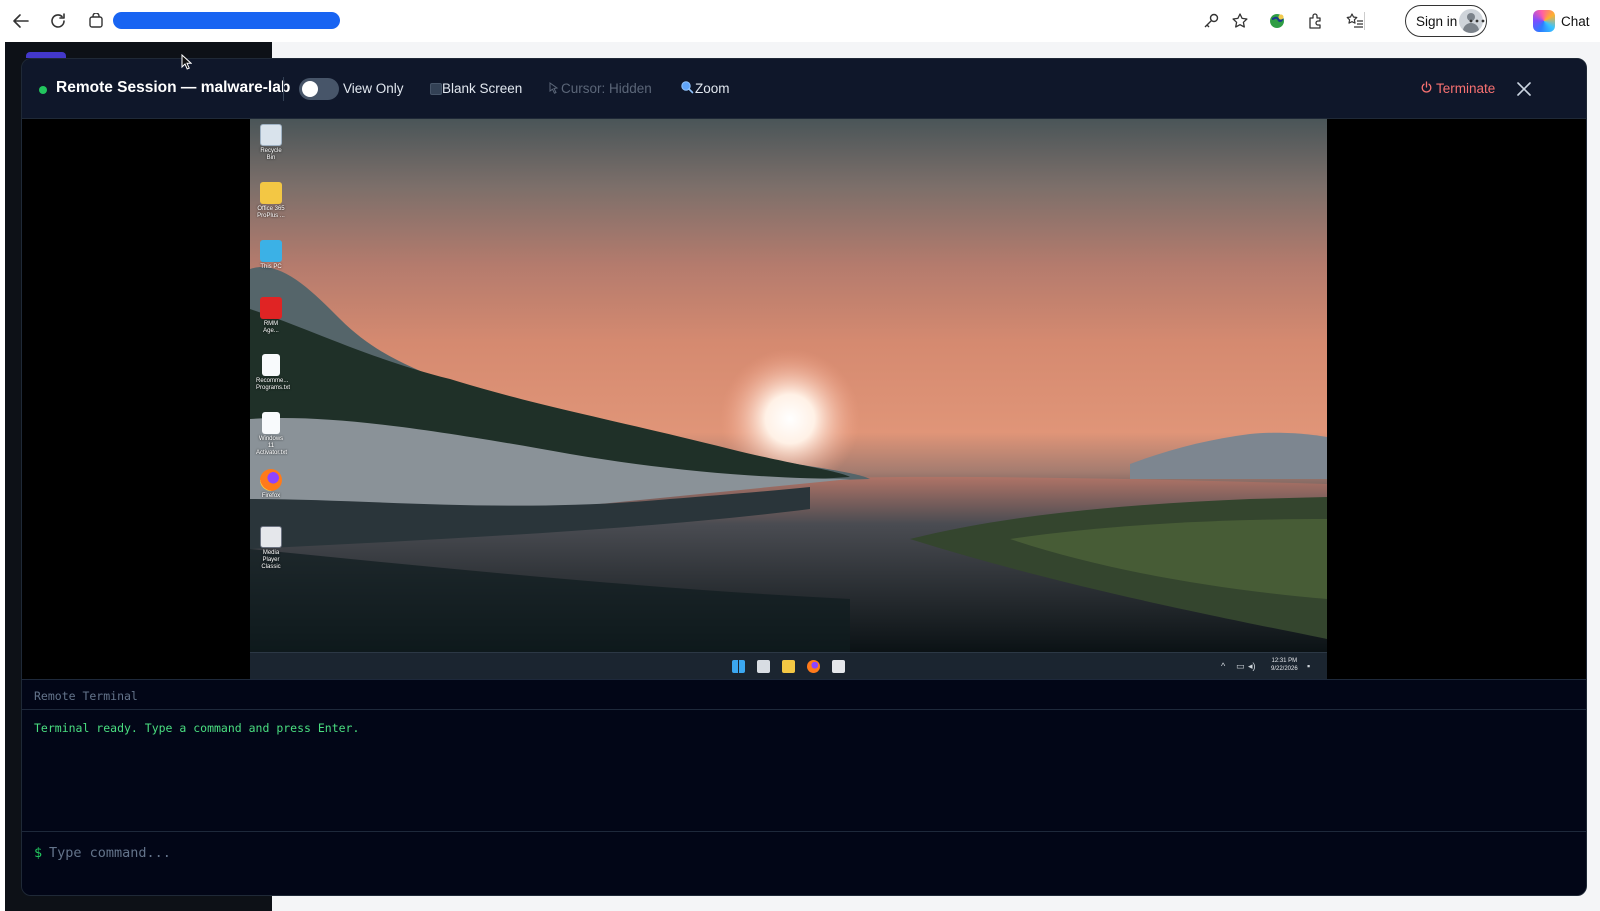  I want to click on terminal-input-row: $, so click(804, 853).